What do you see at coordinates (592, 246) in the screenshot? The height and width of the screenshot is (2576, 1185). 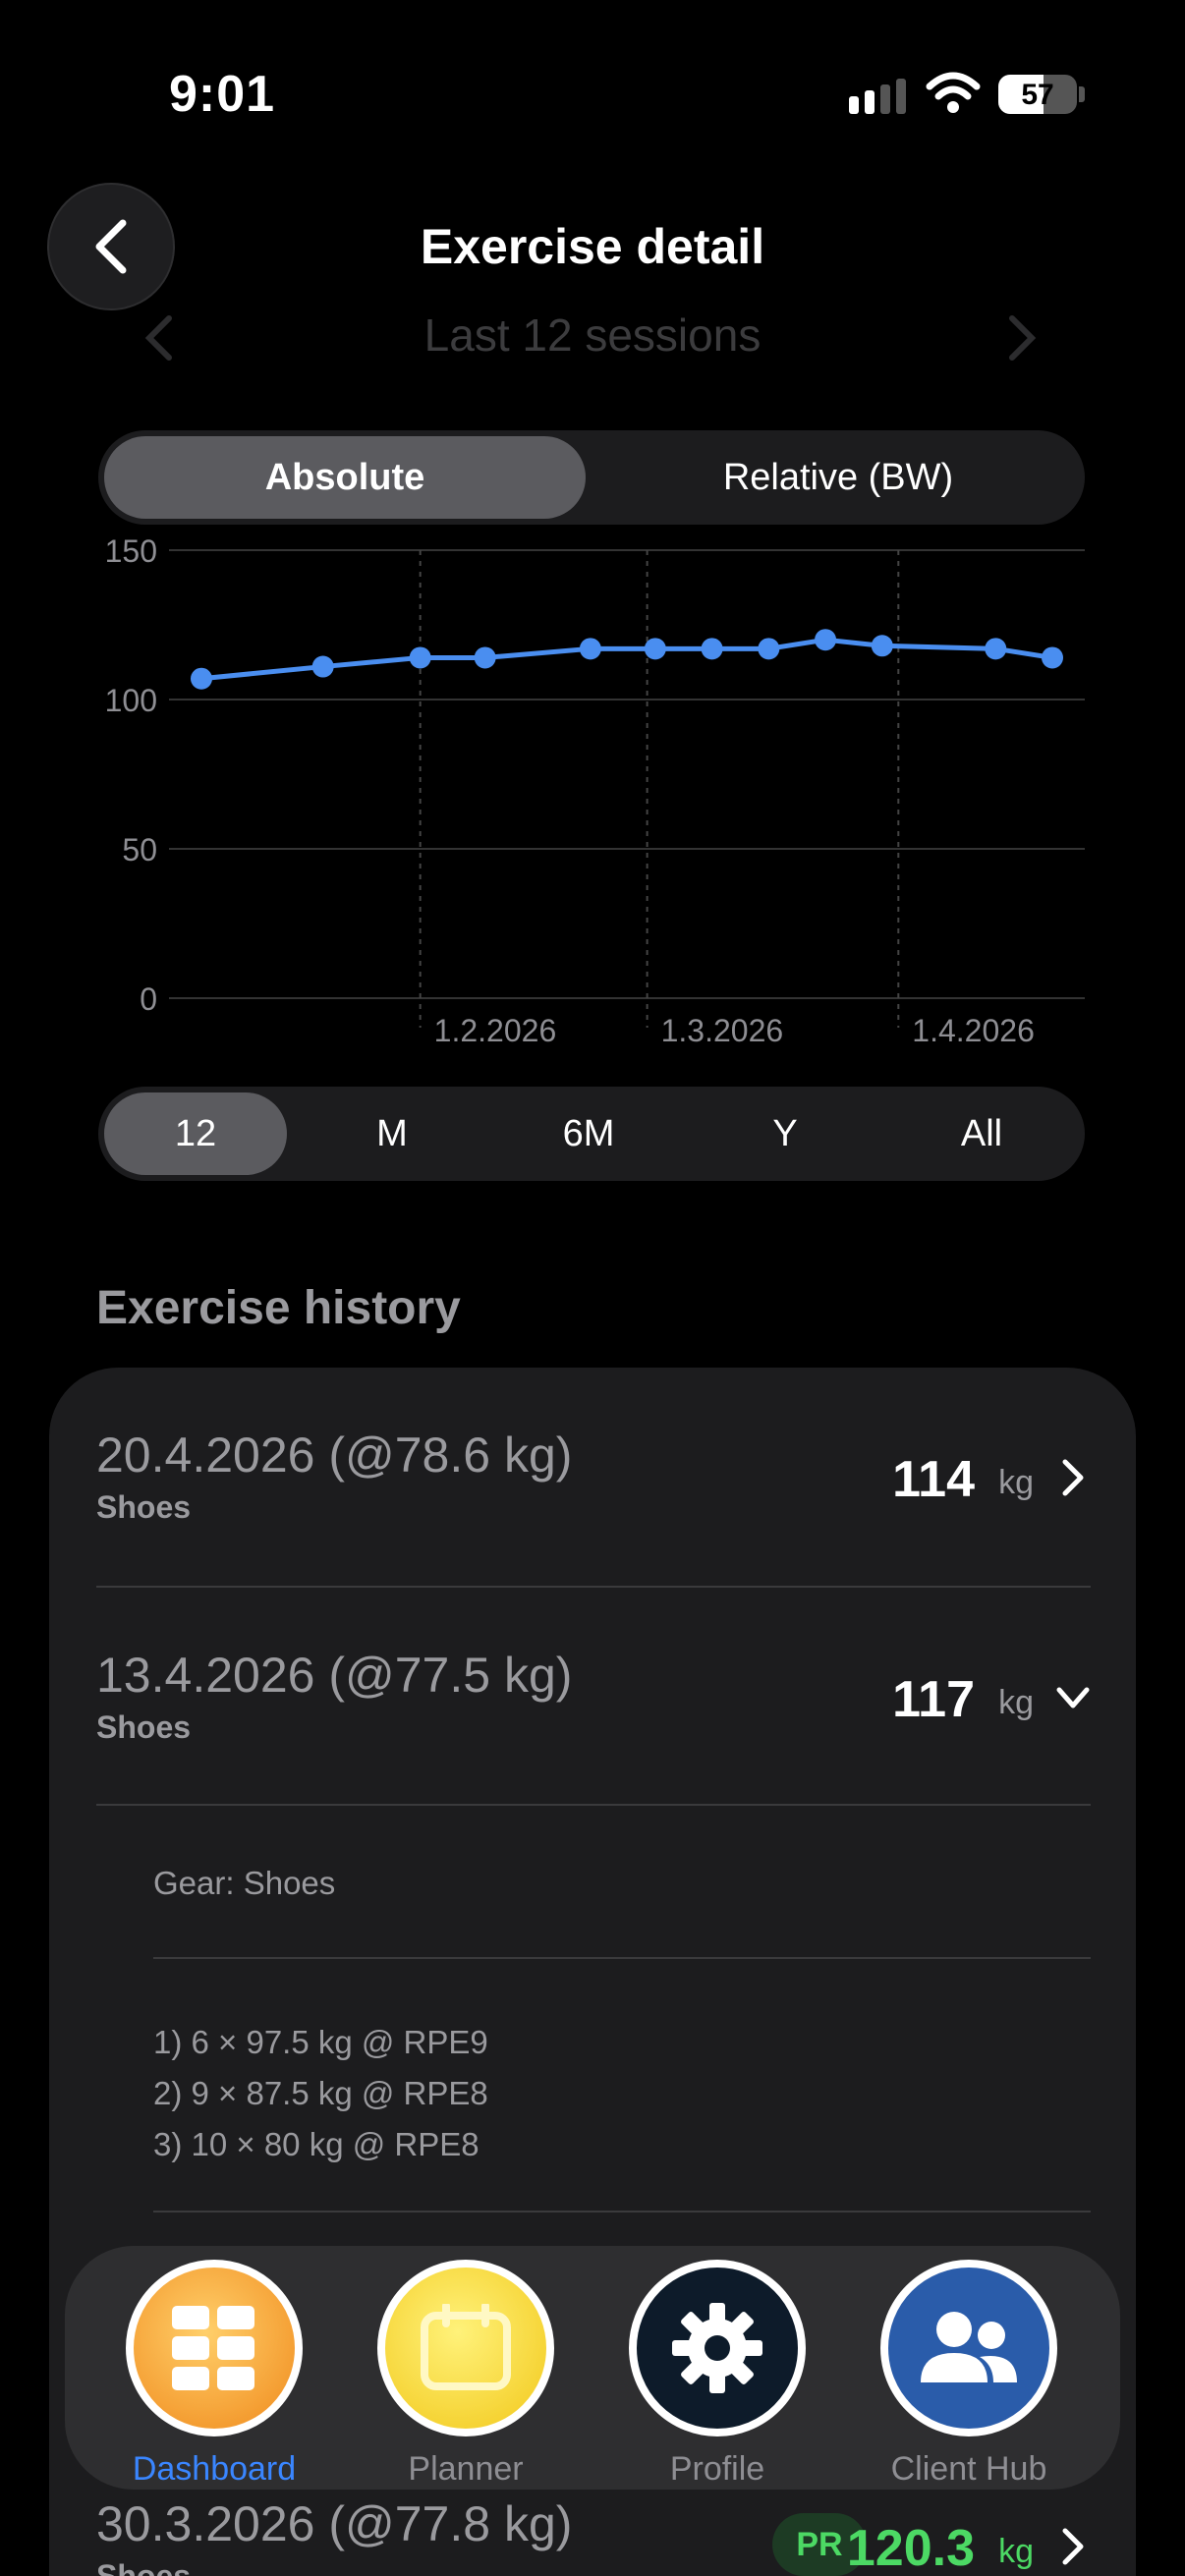 I see `page-title: Exercise detail` at bounding box center [592, 246].